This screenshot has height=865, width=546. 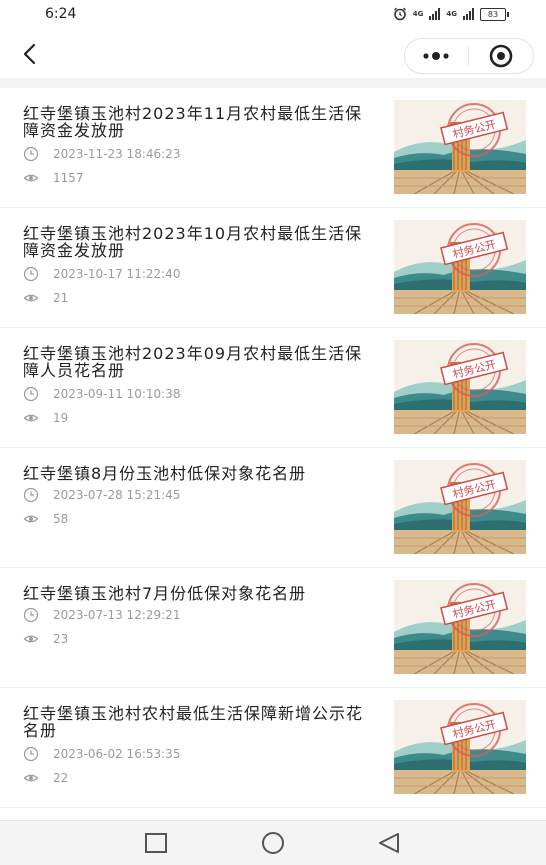 I want to click on signal-icon, so click(x=435, y=14).